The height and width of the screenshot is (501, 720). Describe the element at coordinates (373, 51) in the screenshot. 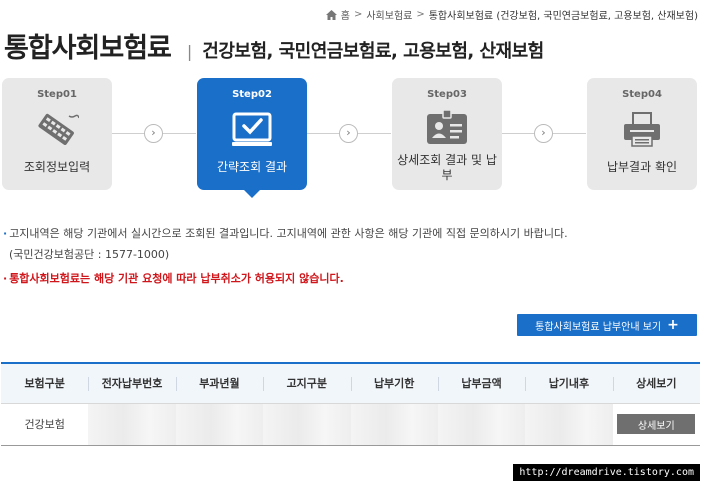

I see `page-subtitle: 건강보험, 국민연금보험료, 고용보험, 산재보험` at that location.